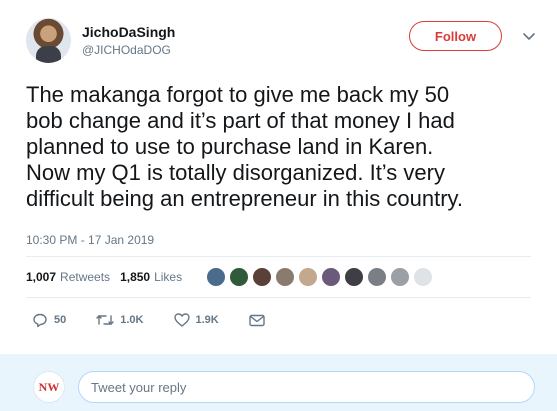 This screenshot has height=411, width=557. I want to click on like-button: 1.9K, so click(196, 320).